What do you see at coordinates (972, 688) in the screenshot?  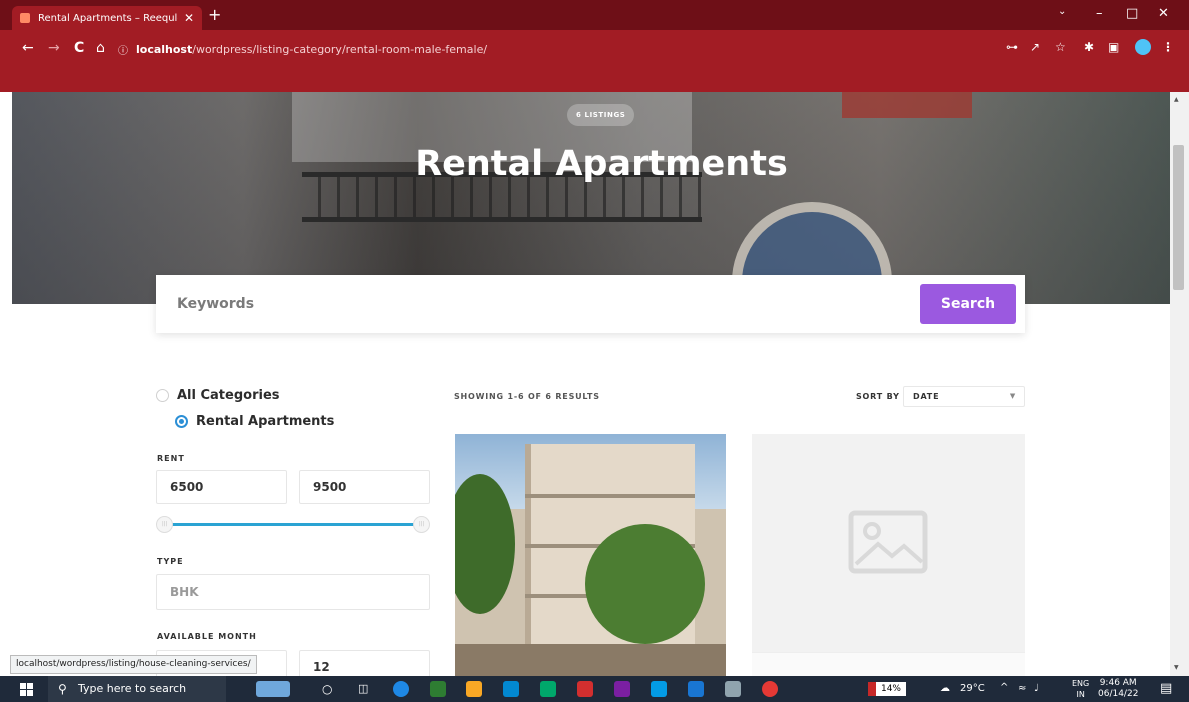 I see `weather-temp: 29°C` at bounding box center [972, 688].